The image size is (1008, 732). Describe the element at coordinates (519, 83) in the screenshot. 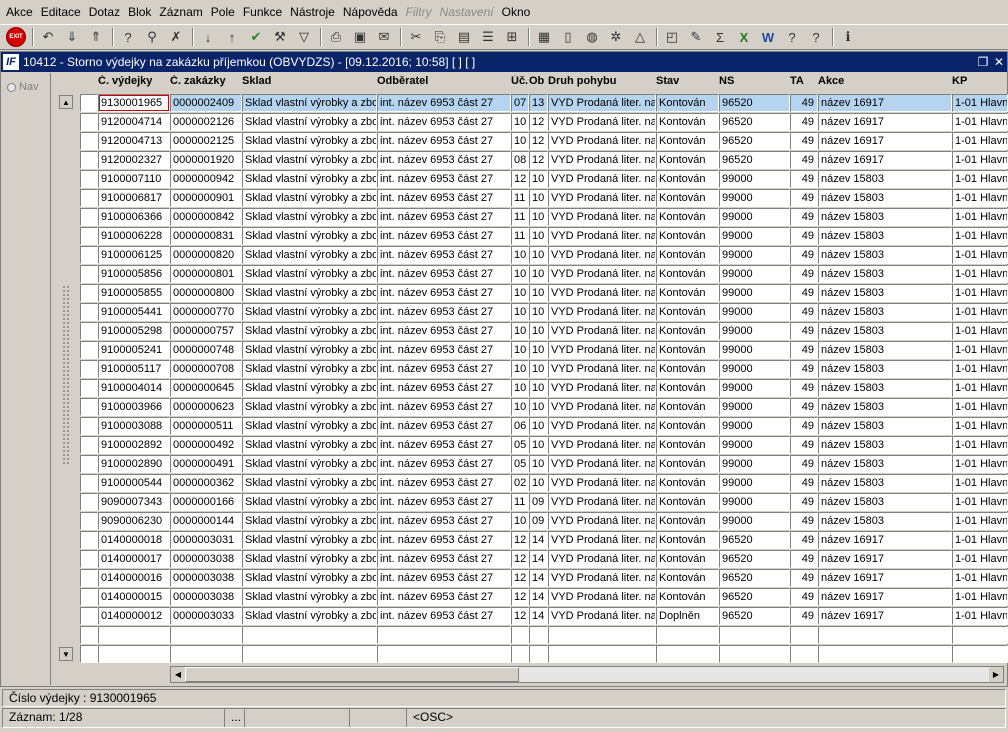

I see `column-header-4: Úč.` at that location.